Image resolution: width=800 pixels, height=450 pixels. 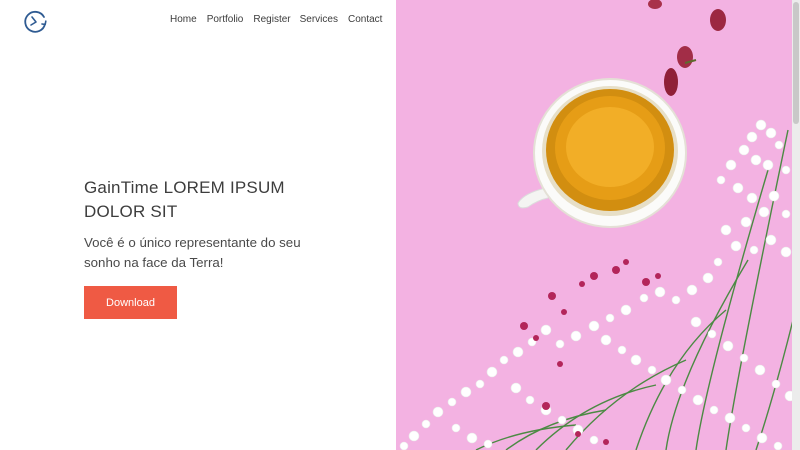 What do you see at coordinates (35, 22) in the screenshot?
I see `clock-refresh-icon` at bounding box center [35, 22].